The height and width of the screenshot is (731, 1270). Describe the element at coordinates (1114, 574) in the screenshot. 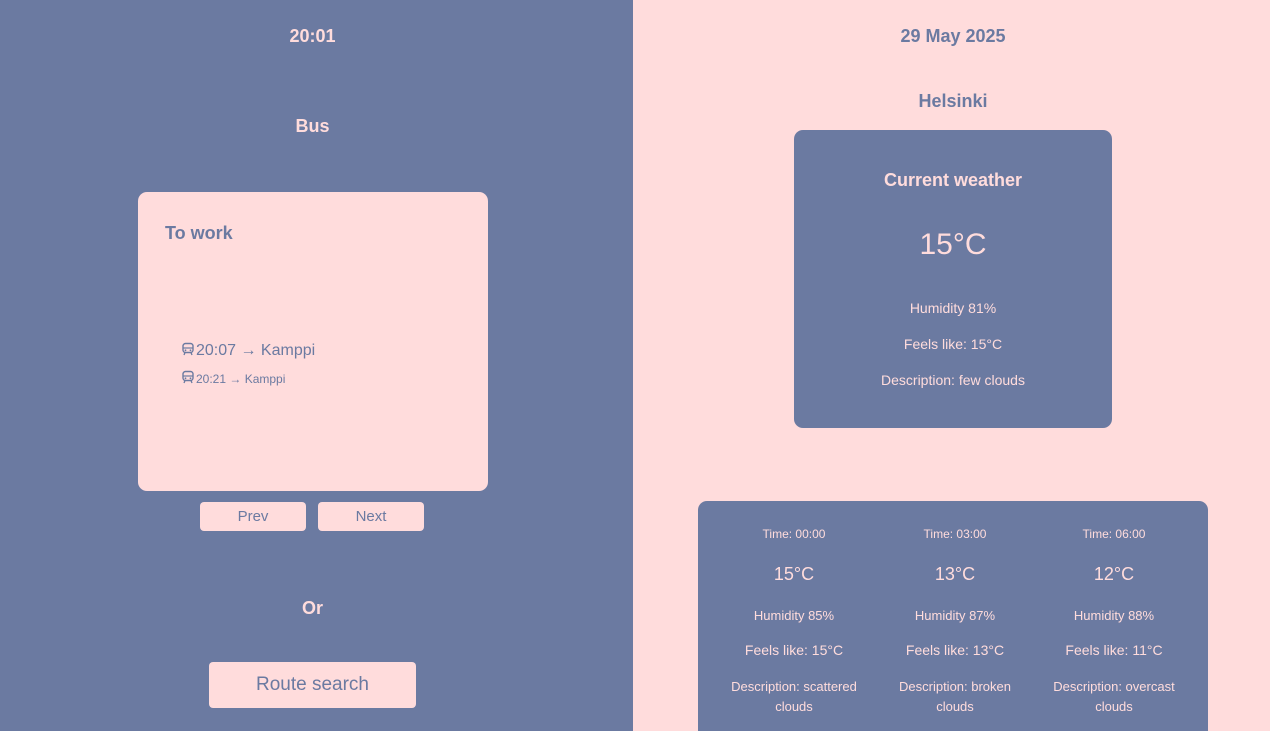

I see `forecast-temperature: 12°C` at that location.